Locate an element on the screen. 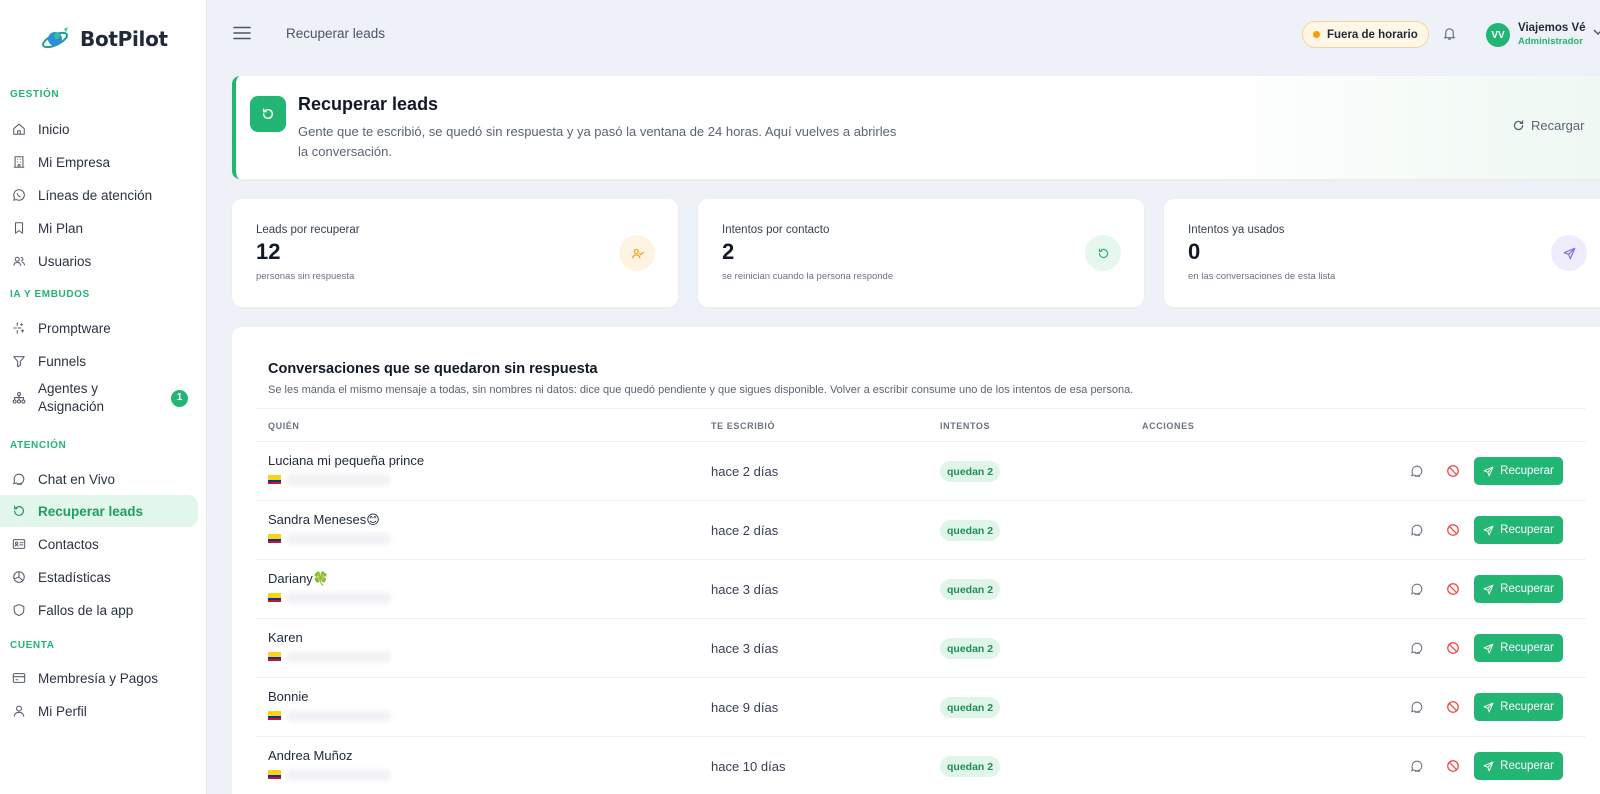 Image resolution: width=1600 pixels, height=794 pixels. sidebar-item-funnels: Funnels is located at coordinates (99, 361).